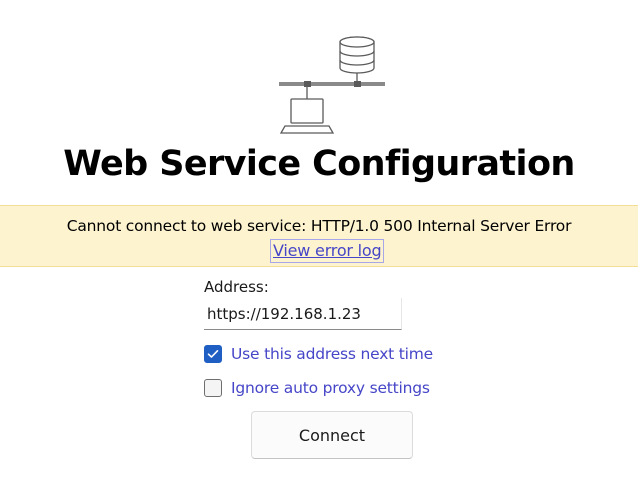 The image size is (638, 494). I want to click on ignore-auto-proxy-checkbox, so click(213, 388).